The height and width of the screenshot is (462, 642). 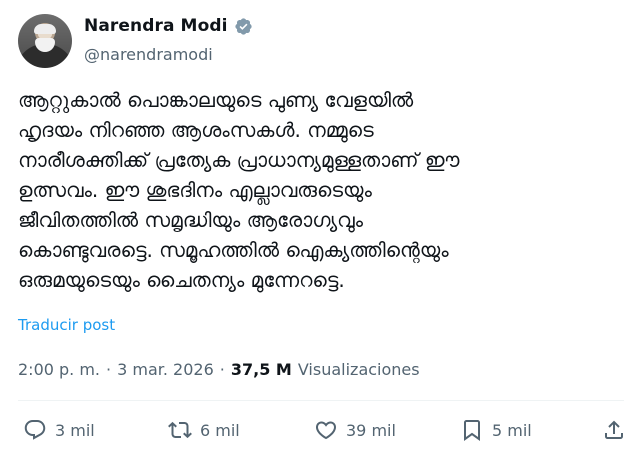 I want to click on reply-icon, so click(x=35, y=430).